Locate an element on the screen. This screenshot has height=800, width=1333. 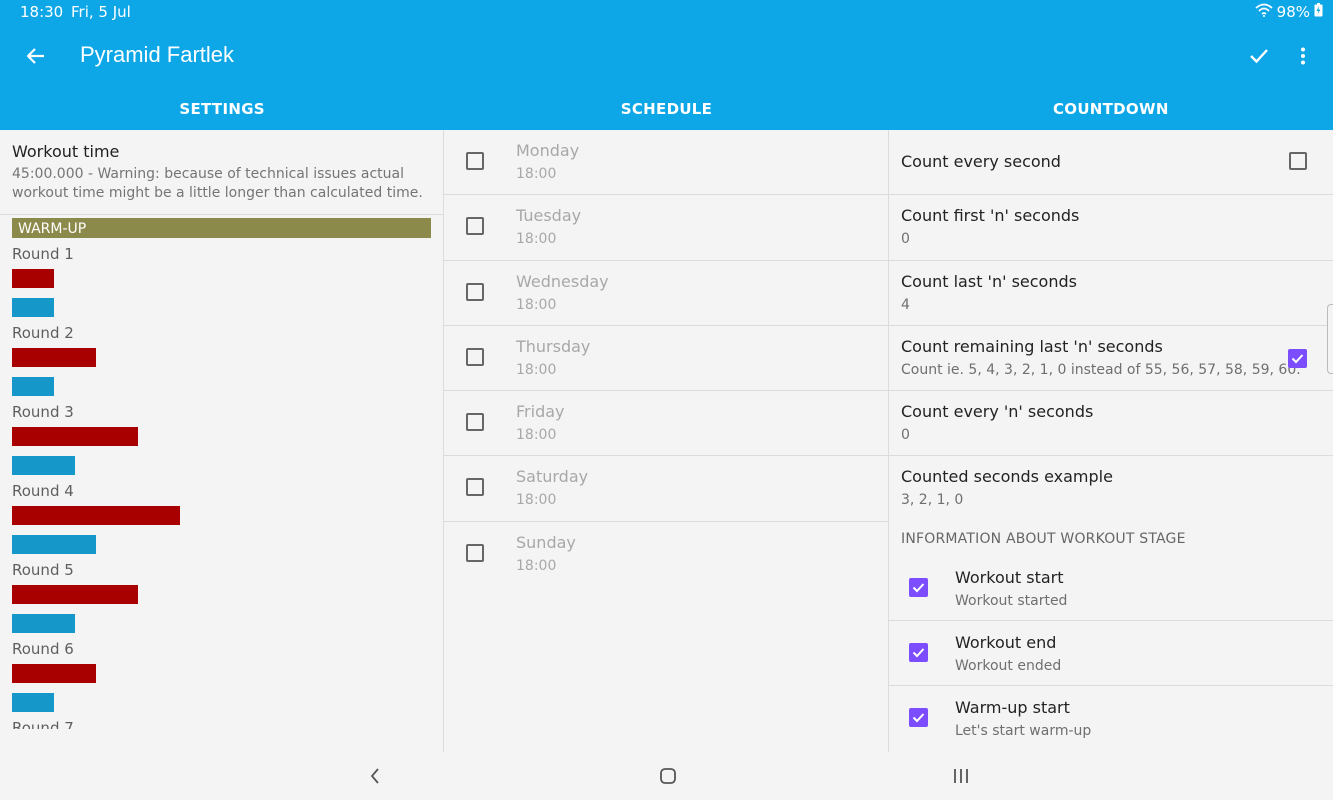
day-name: Sunday is located at coordinates (546, 542).